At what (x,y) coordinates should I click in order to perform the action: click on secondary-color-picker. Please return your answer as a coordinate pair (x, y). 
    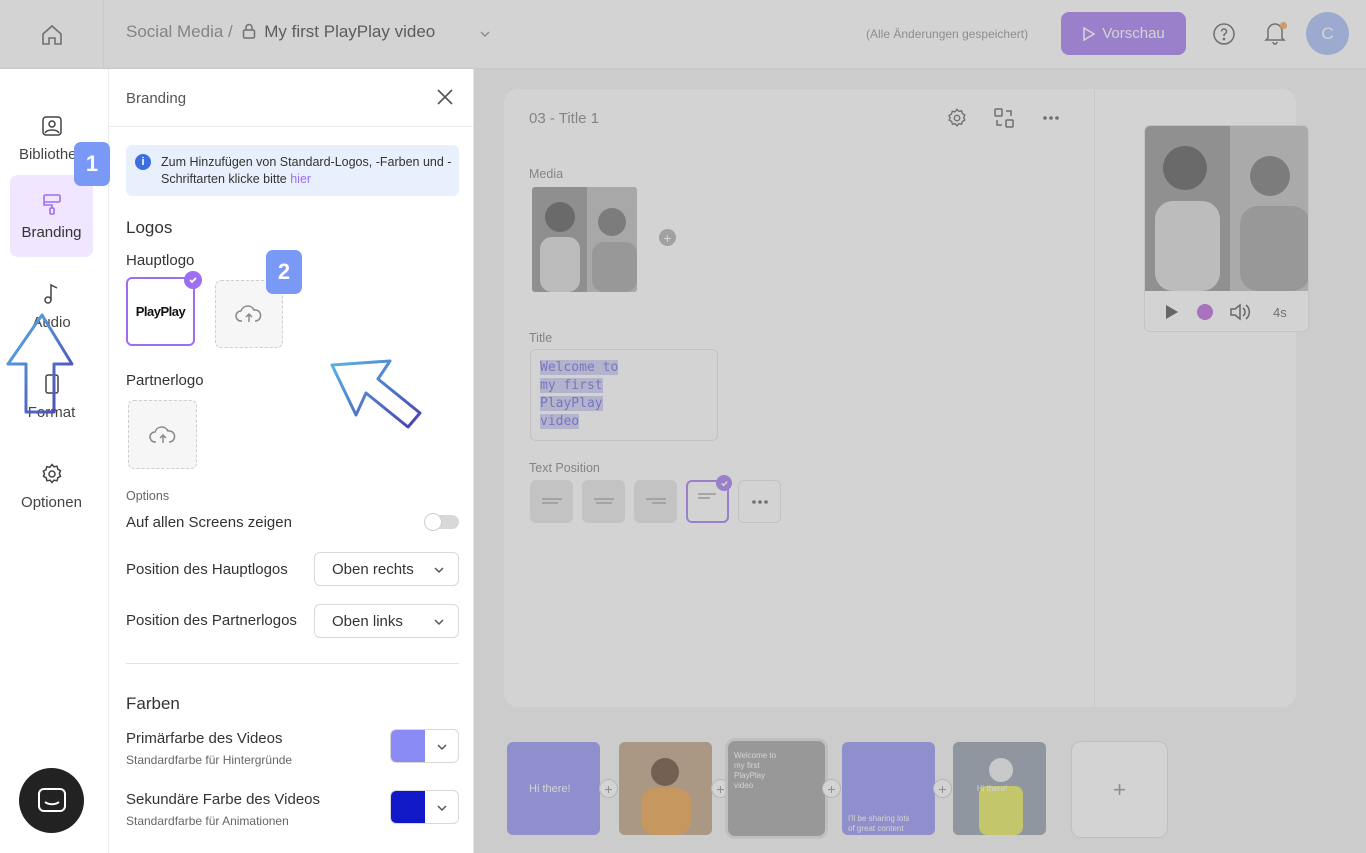
    Looking at the image, I should click on (424, 807).